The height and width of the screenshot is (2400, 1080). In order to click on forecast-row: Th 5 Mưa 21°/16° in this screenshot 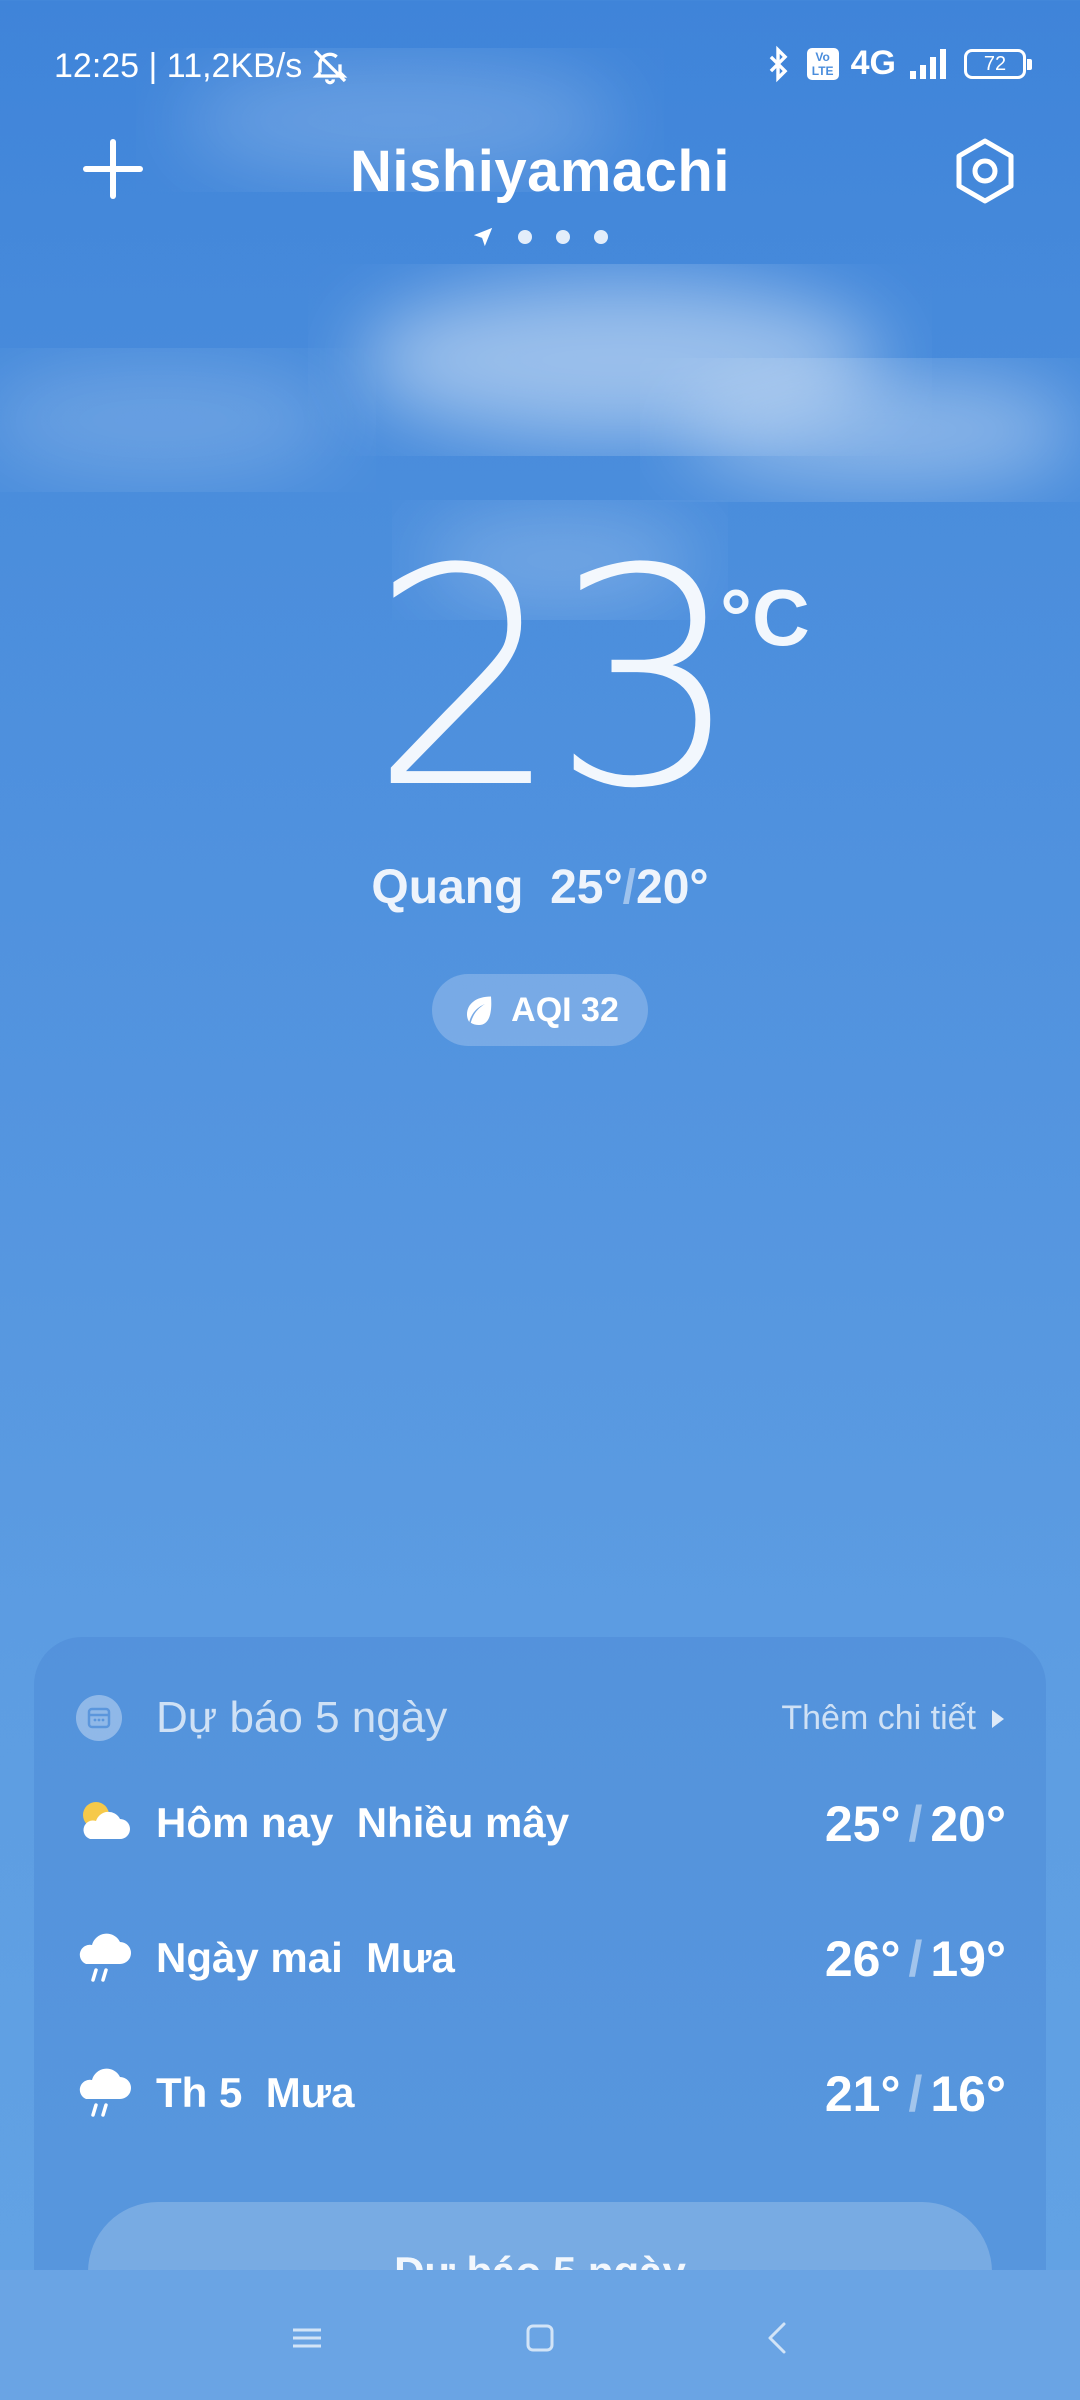, I will do `click(541, 2094)`.